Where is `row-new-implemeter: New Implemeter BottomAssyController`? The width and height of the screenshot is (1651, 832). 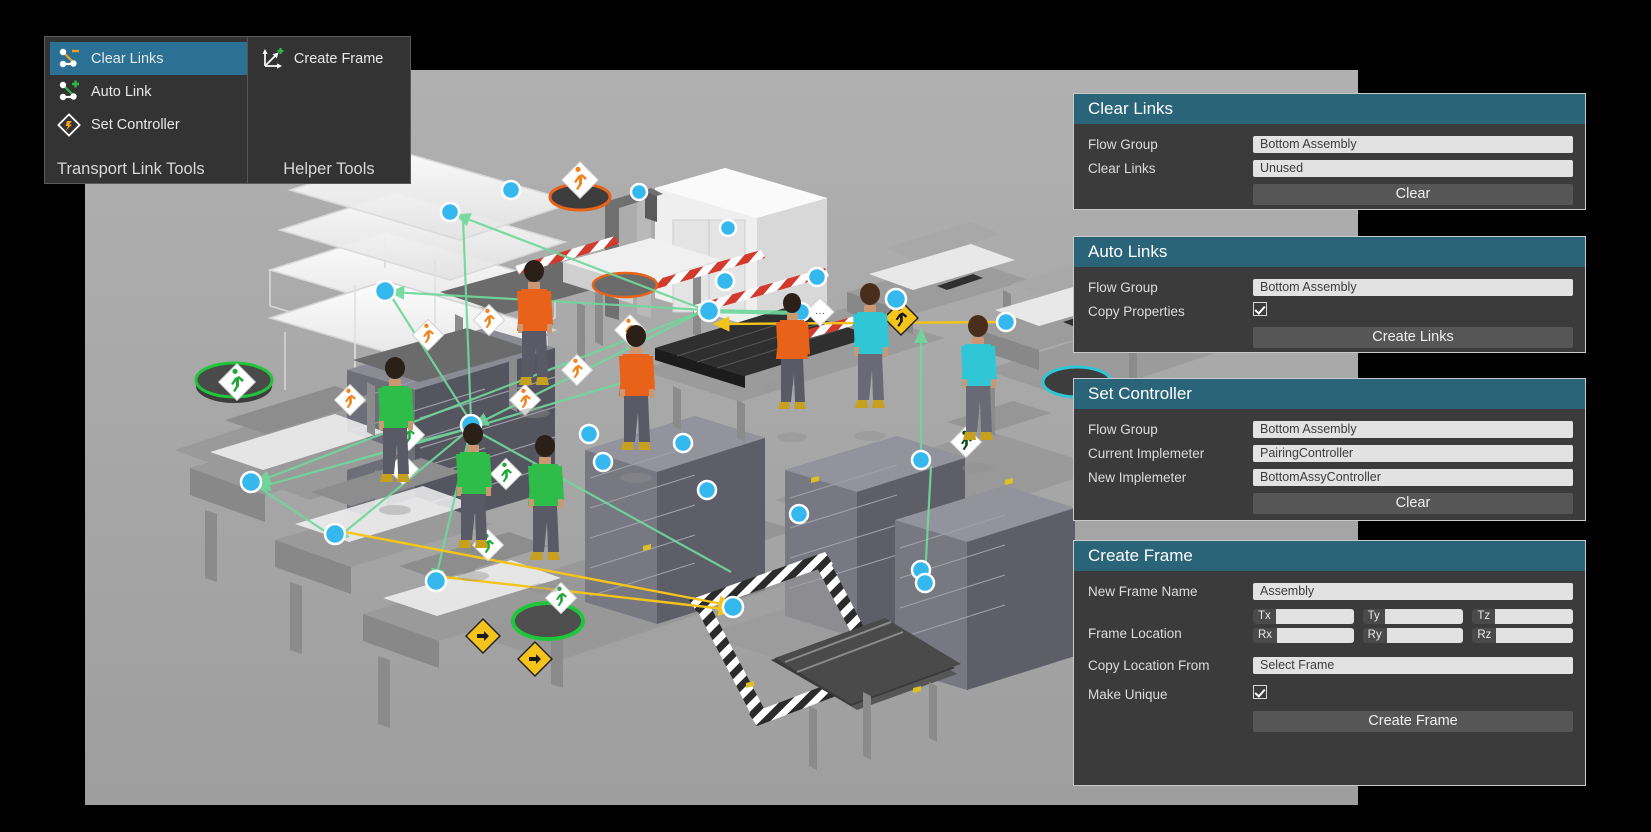
row-new-implemeter: New Implemeter BottomAssyController is located at coordinates (1330, 477).